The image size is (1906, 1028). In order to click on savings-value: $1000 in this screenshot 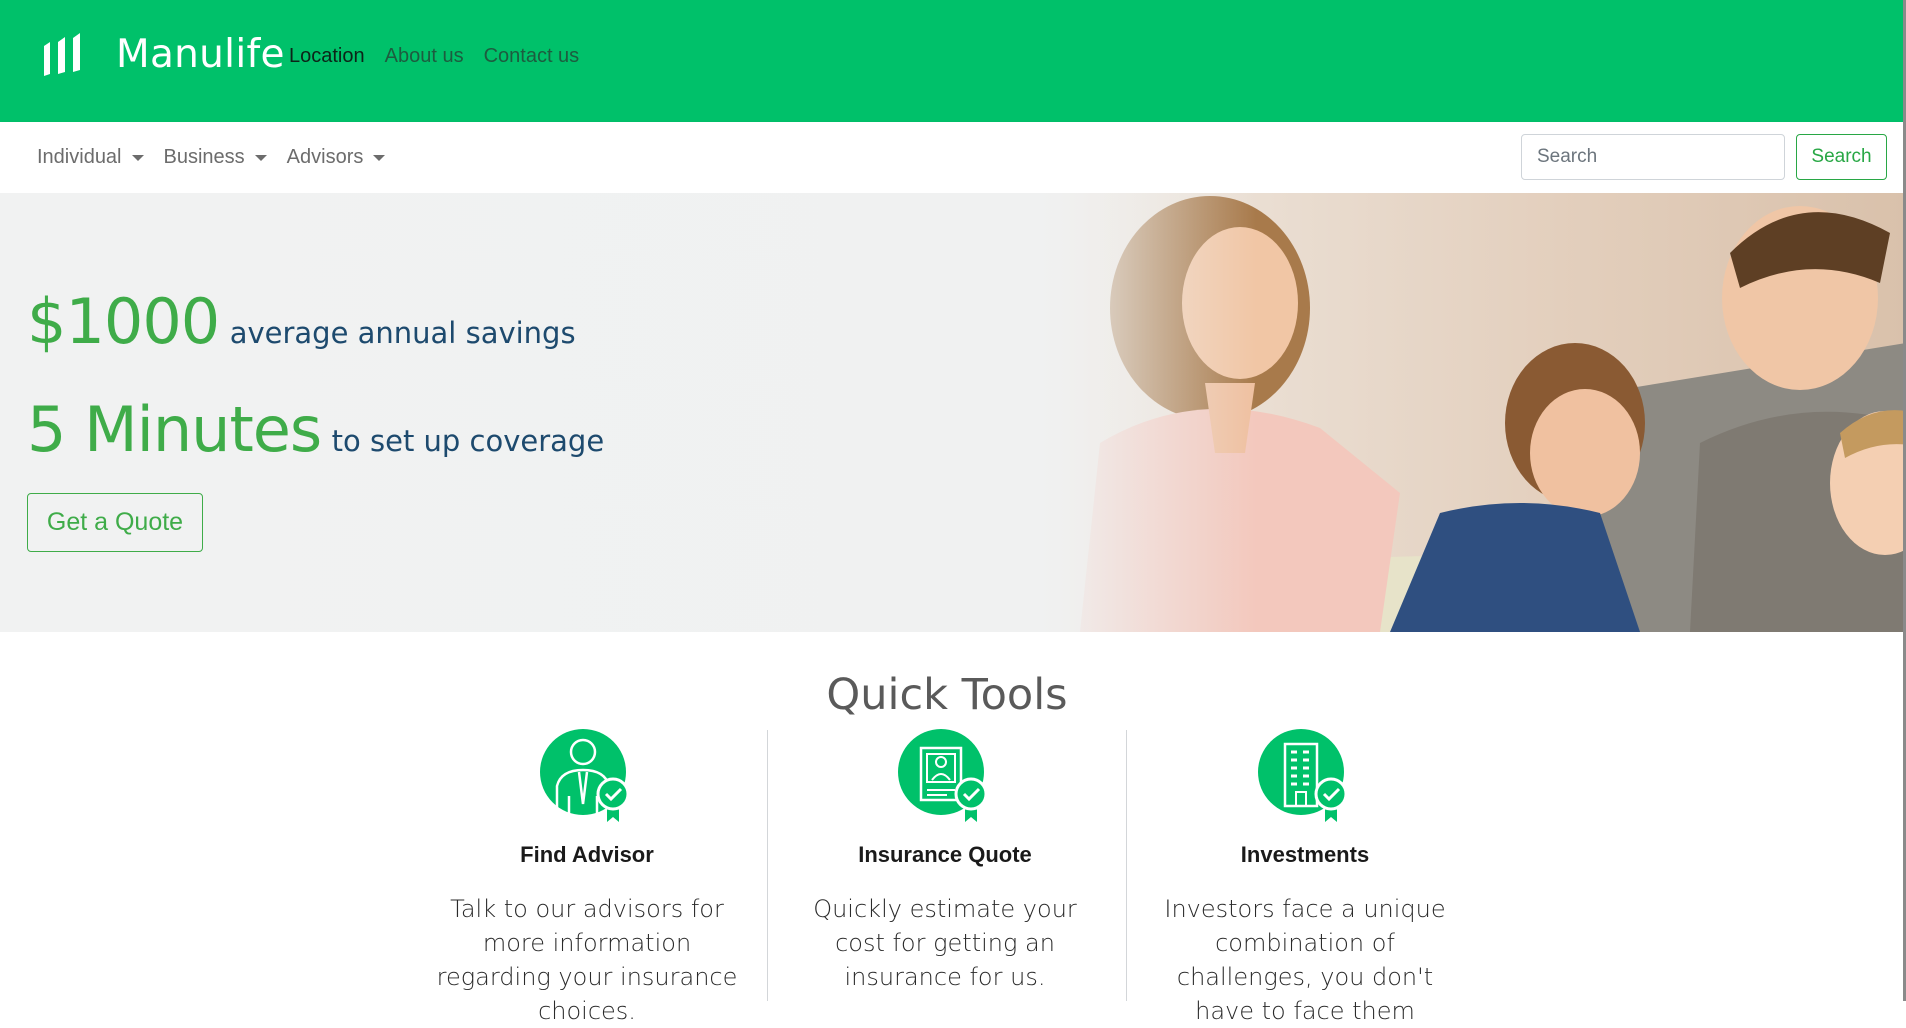, I will do `click(123, 321)`.